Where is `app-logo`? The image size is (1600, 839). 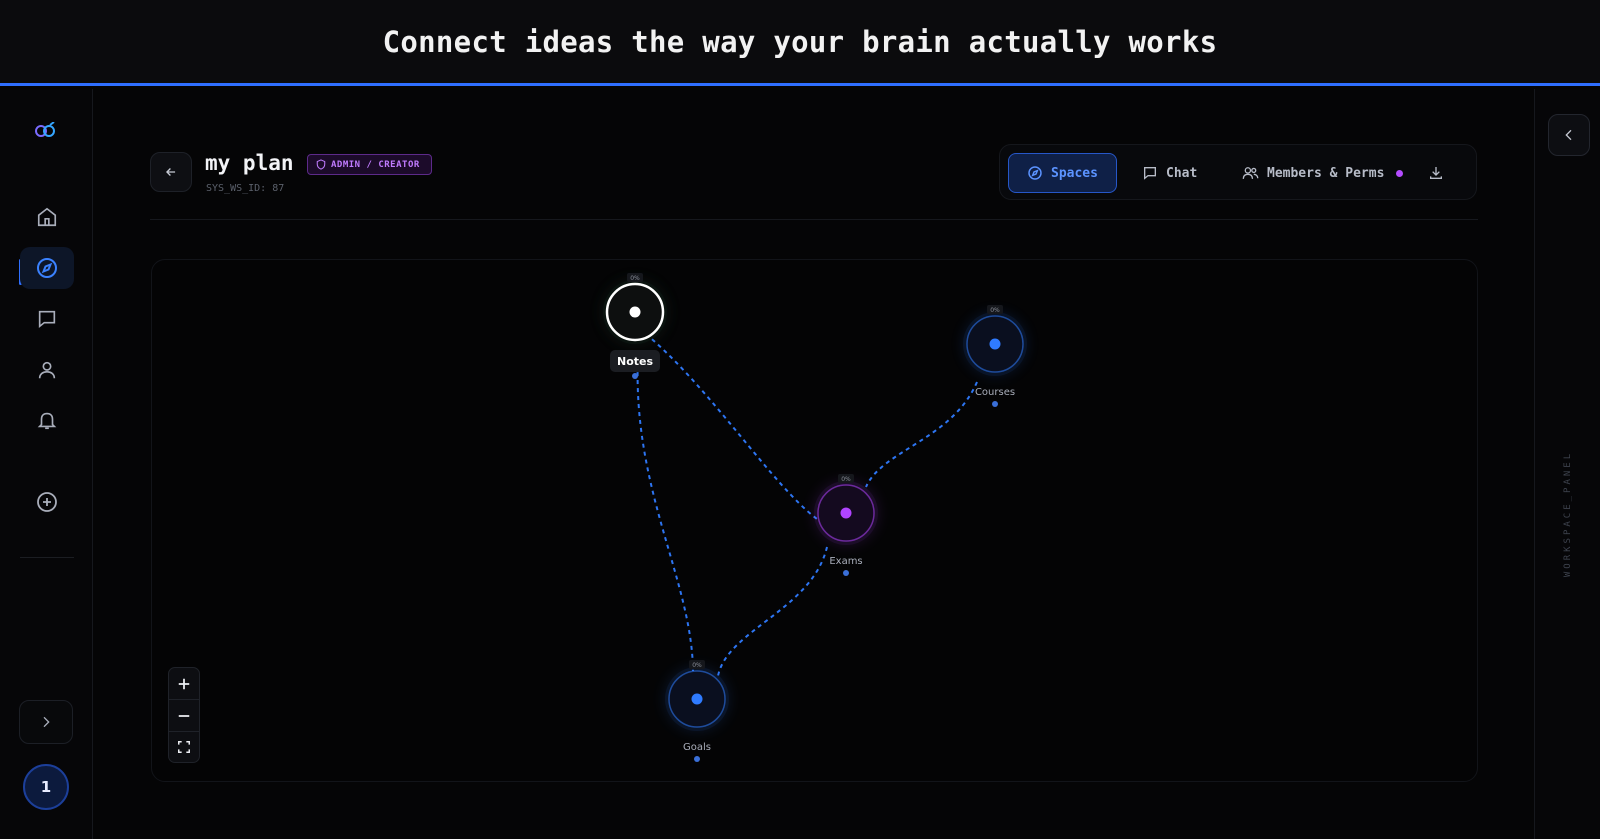 app-logo is located at coordinates (46, 135).